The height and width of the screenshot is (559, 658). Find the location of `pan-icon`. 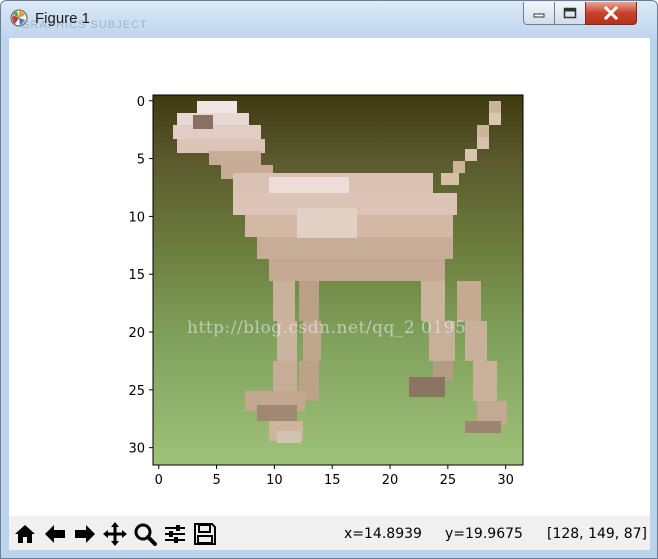

pan-icon is located at coordinates (115, 533).